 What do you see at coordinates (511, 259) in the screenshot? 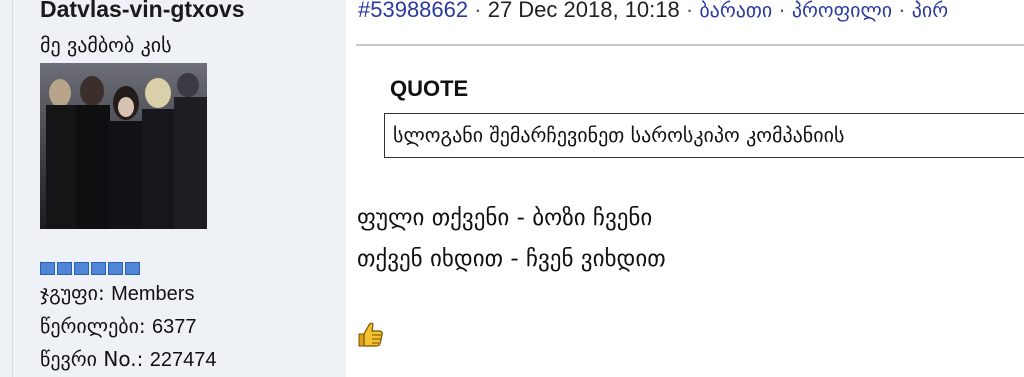
I see `post-body-line: თქვენ იხდით - ჩვენ ვიხდით` at bounding box center [511, 259].